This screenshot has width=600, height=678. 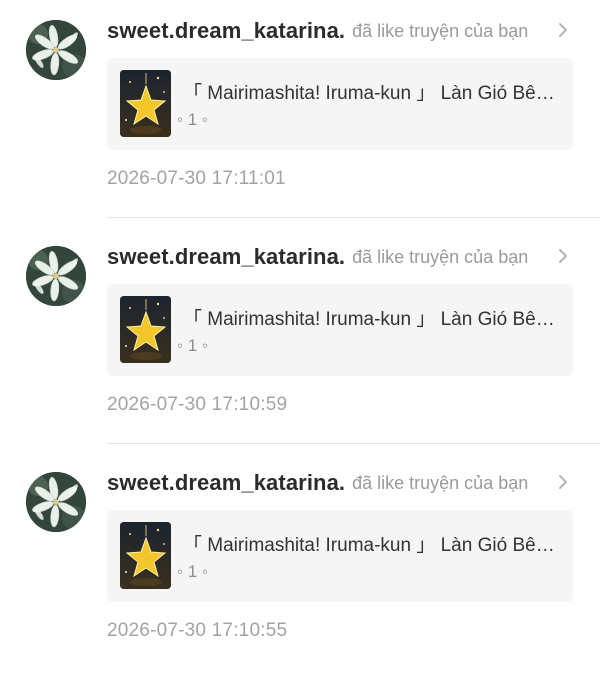 I want to click on timestamp: 2026-07-30 17:10:59, so click(x=197, y=404).